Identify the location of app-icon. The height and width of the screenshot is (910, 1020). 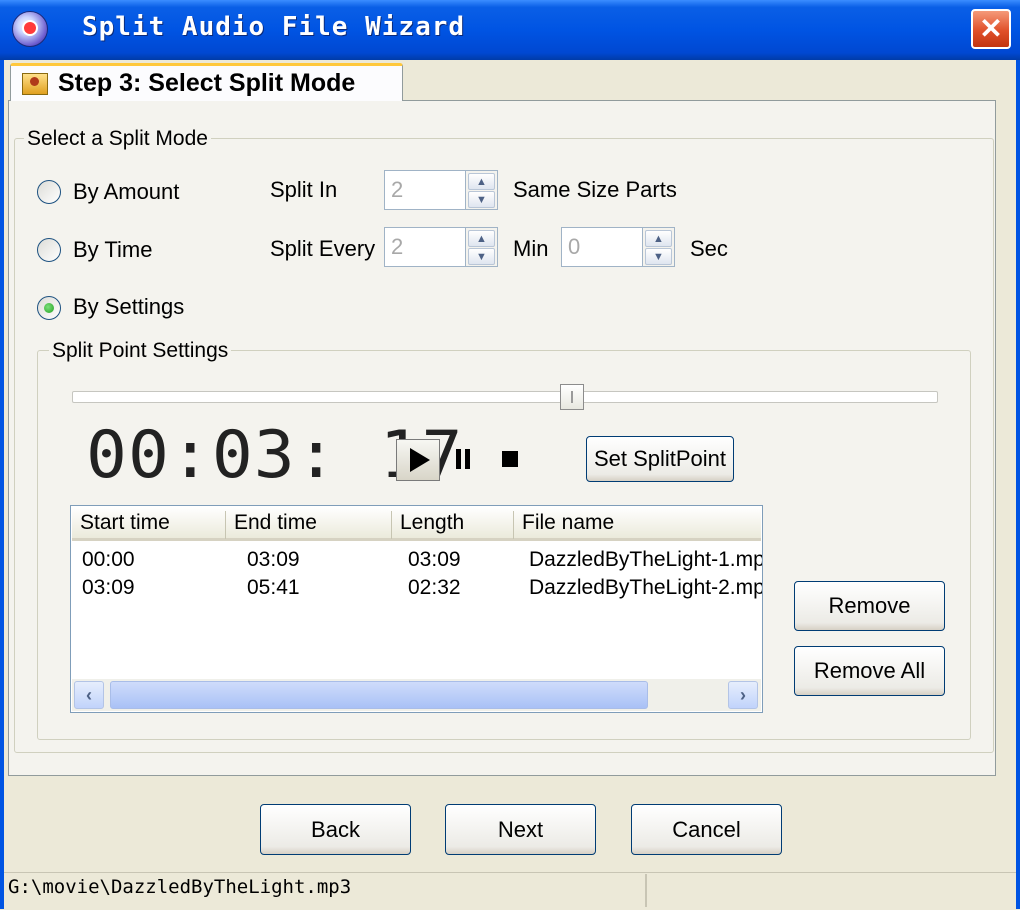
(30, 29).